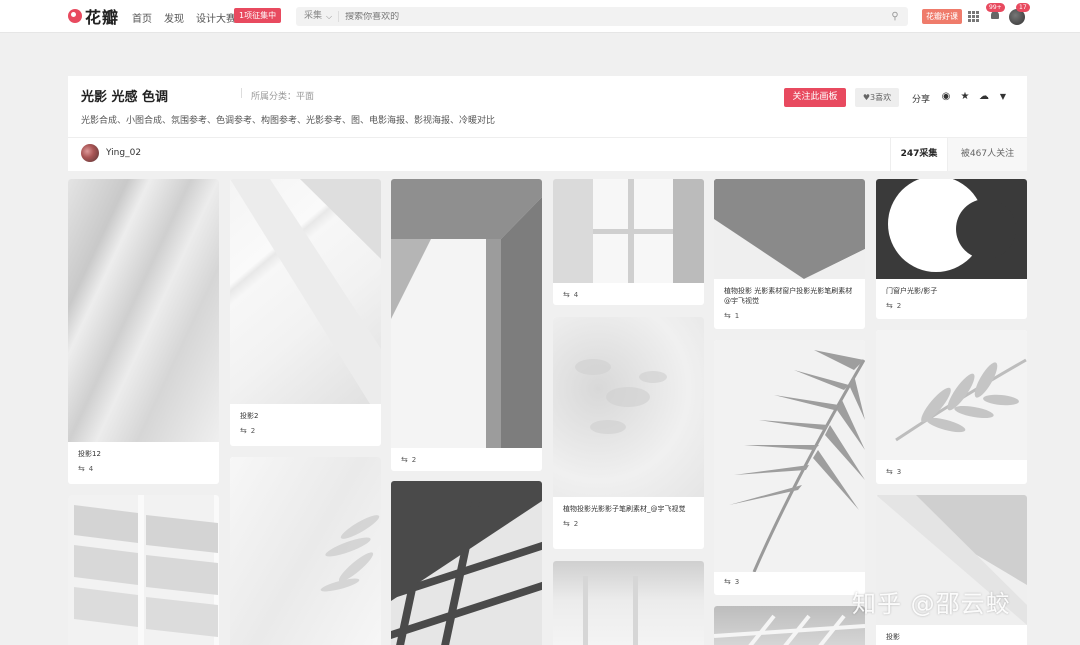 The height and width of the screenshot is (645, 1080). I want to click on top-navigation: 花瓣 首页 发现 设计大赛 1项征集中 采集⌵ ⚲ 花瓣好课 99+ 17, so click(540, 16).